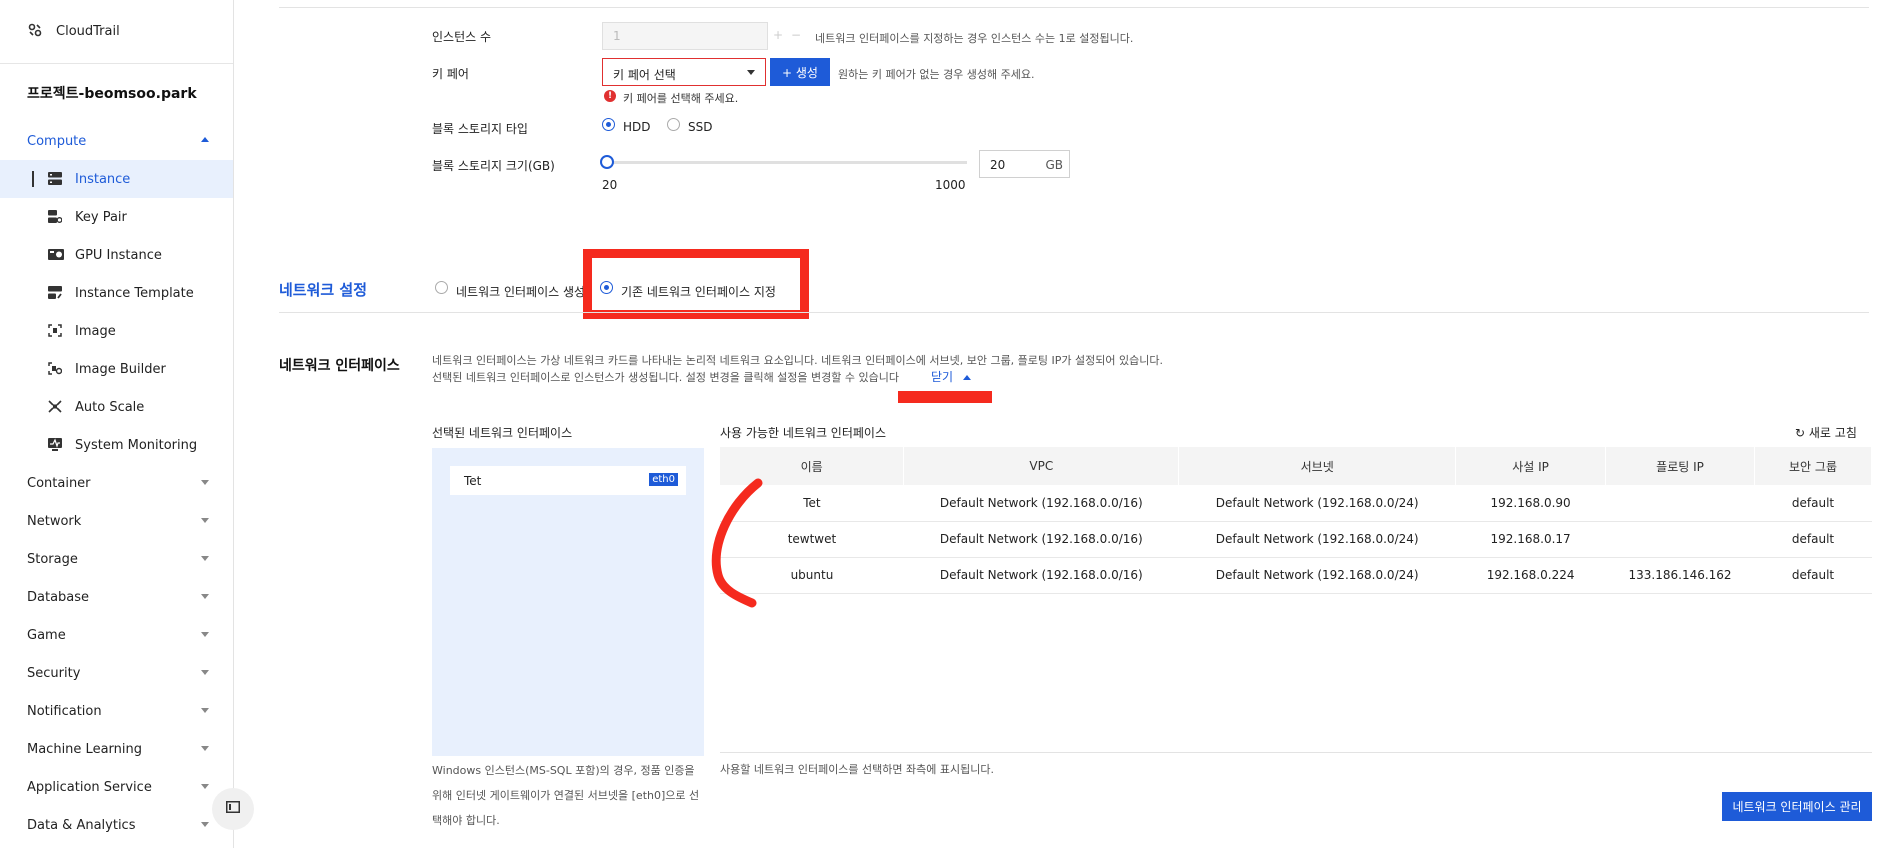  What do you see at coordinates (116, 141) in the screenshot?
I see `category-compute: Compute` at bounding box center [116, 141].